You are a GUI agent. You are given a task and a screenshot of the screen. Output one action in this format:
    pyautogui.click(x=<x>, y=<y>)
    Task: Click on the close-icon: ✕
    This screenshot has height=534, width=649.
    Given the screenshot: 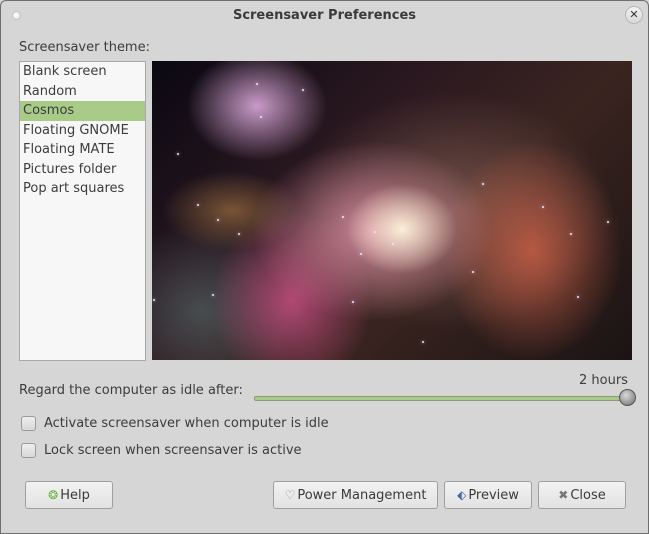 What is the action you would take?
    pyautogui.click(x=634, y=14)
    